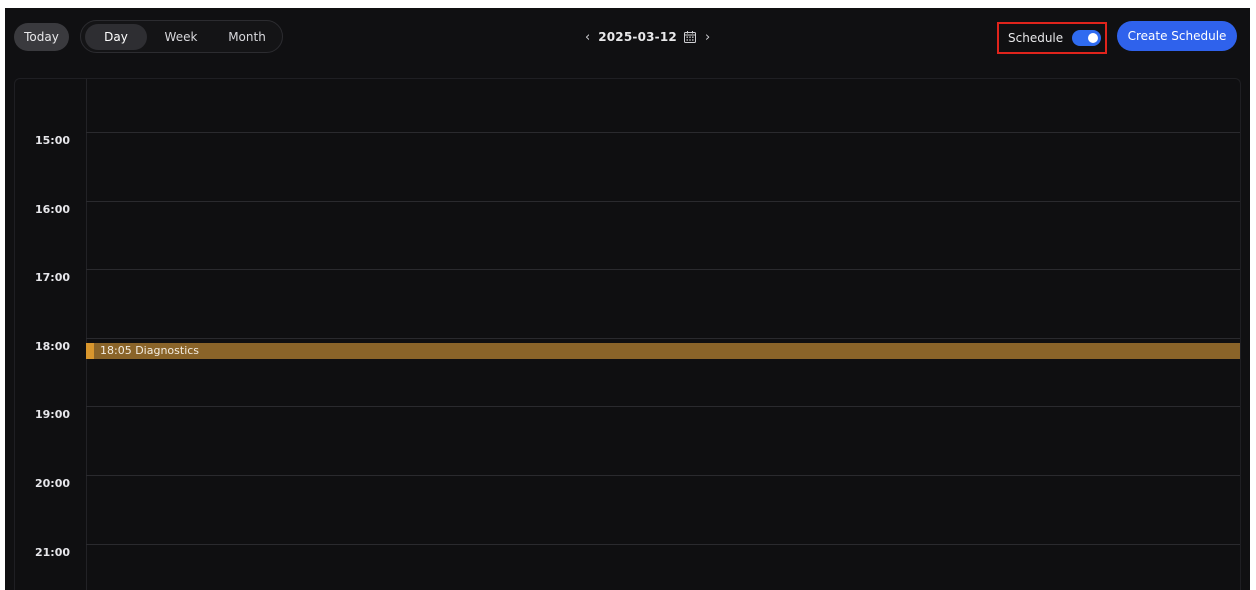  I want to click on tab-day: Day, so click(116, 37).